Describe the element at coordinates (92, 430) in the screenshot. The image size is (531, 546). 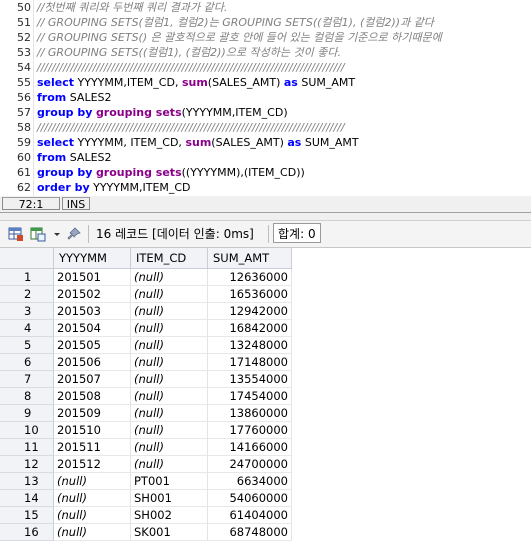
I see `cell-yyyymm: 201510` at that location.